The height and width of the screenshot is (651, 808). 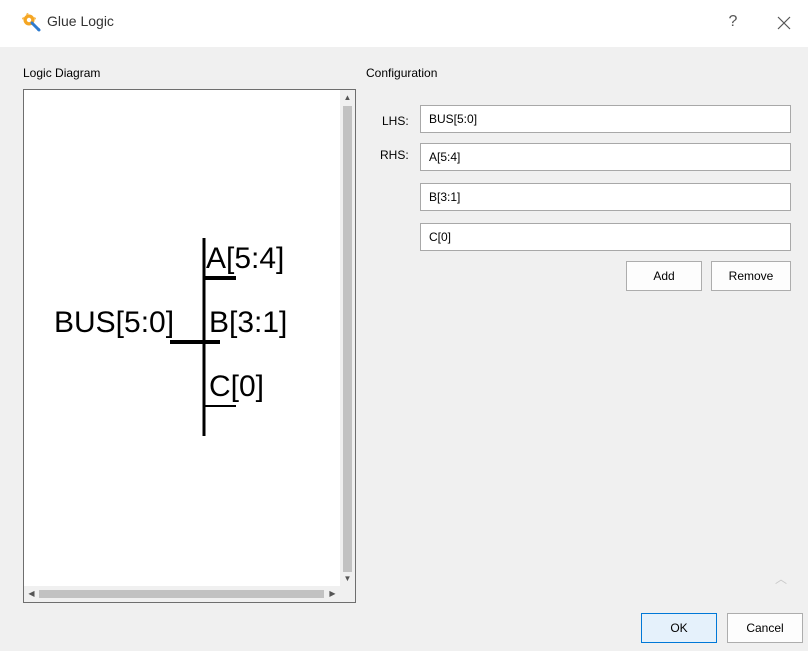 I want to click on ok-button: OK, so click(x=679, y=628).